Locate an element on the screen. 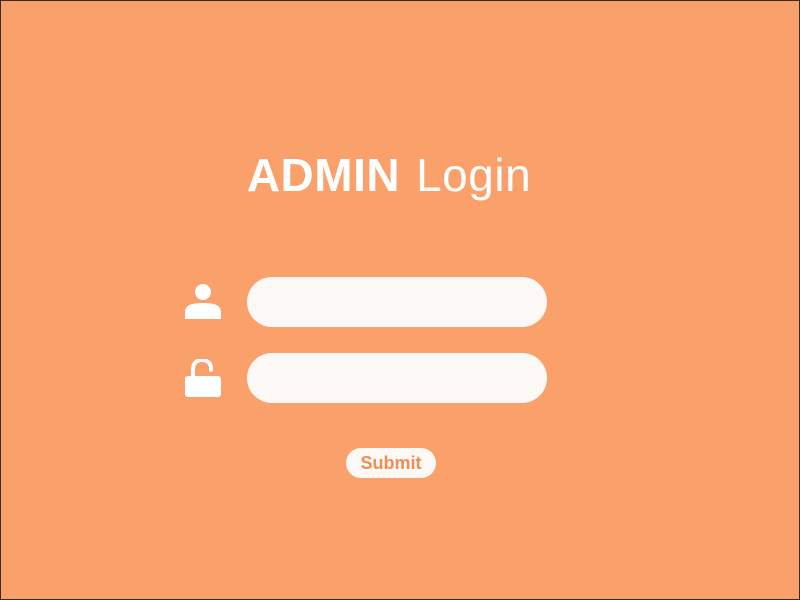  password-row is located at coordinates (364, 378).